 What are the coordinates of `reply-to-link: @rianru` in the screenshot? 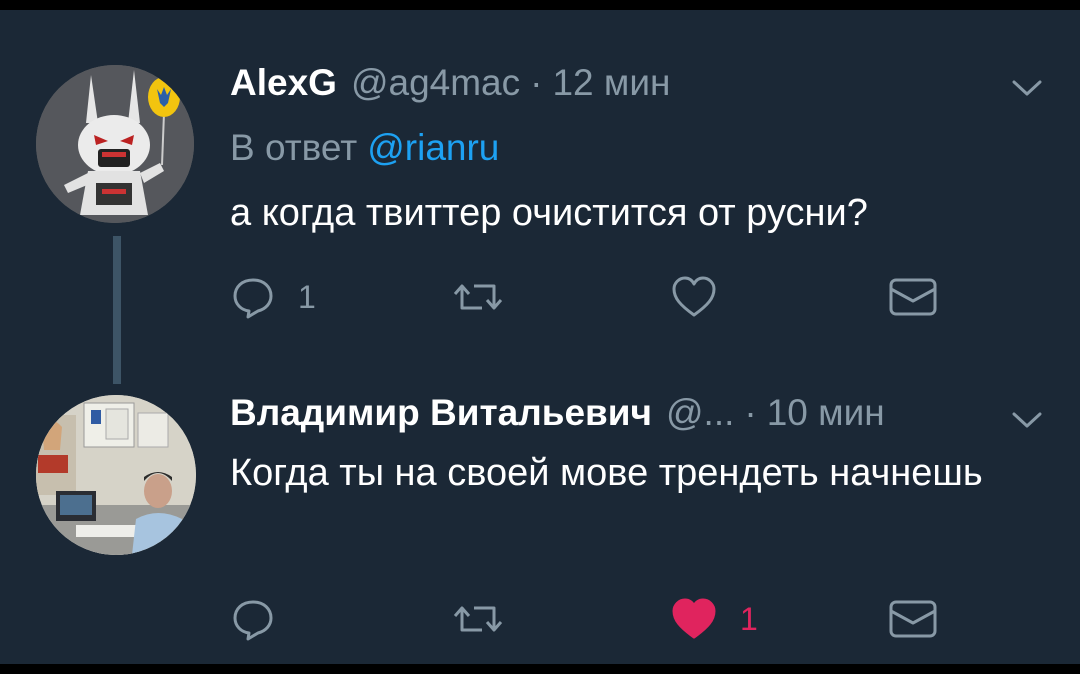 It's located at (433, 147).